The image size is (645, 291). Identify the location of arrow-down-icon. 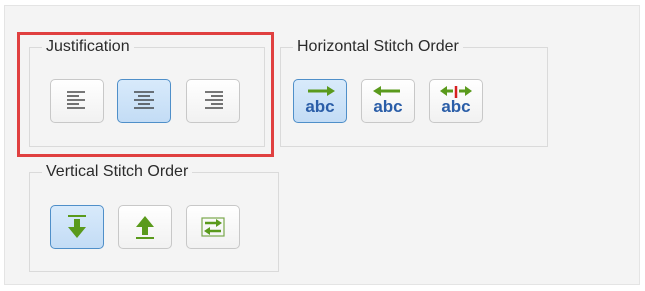
(77, 226).